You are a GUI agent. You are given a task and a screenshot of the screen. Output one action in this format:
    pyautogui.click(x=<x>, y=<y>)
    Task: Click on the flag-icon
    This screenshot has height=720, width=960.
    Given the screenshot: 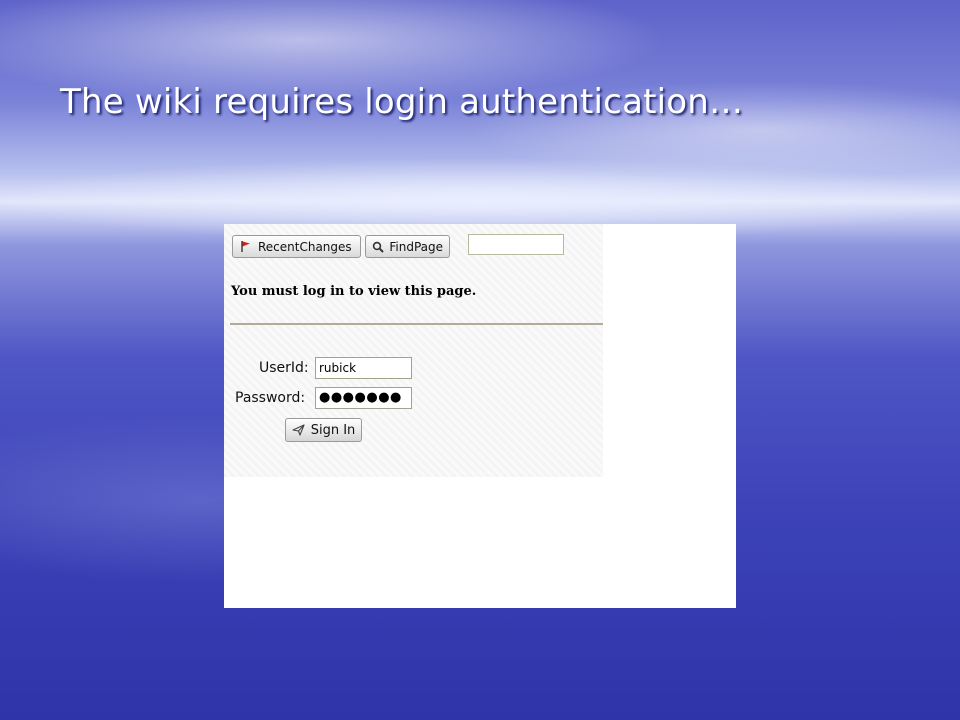 What is the action you would take?
    pyautogui.click(x=246, y=247)
    